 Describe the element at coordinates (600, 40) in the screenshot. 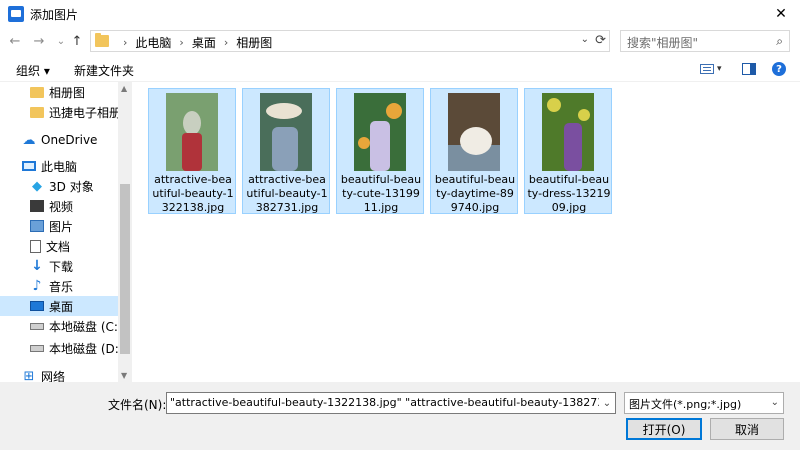

I see `refresh-icon: ⟳` at that location.